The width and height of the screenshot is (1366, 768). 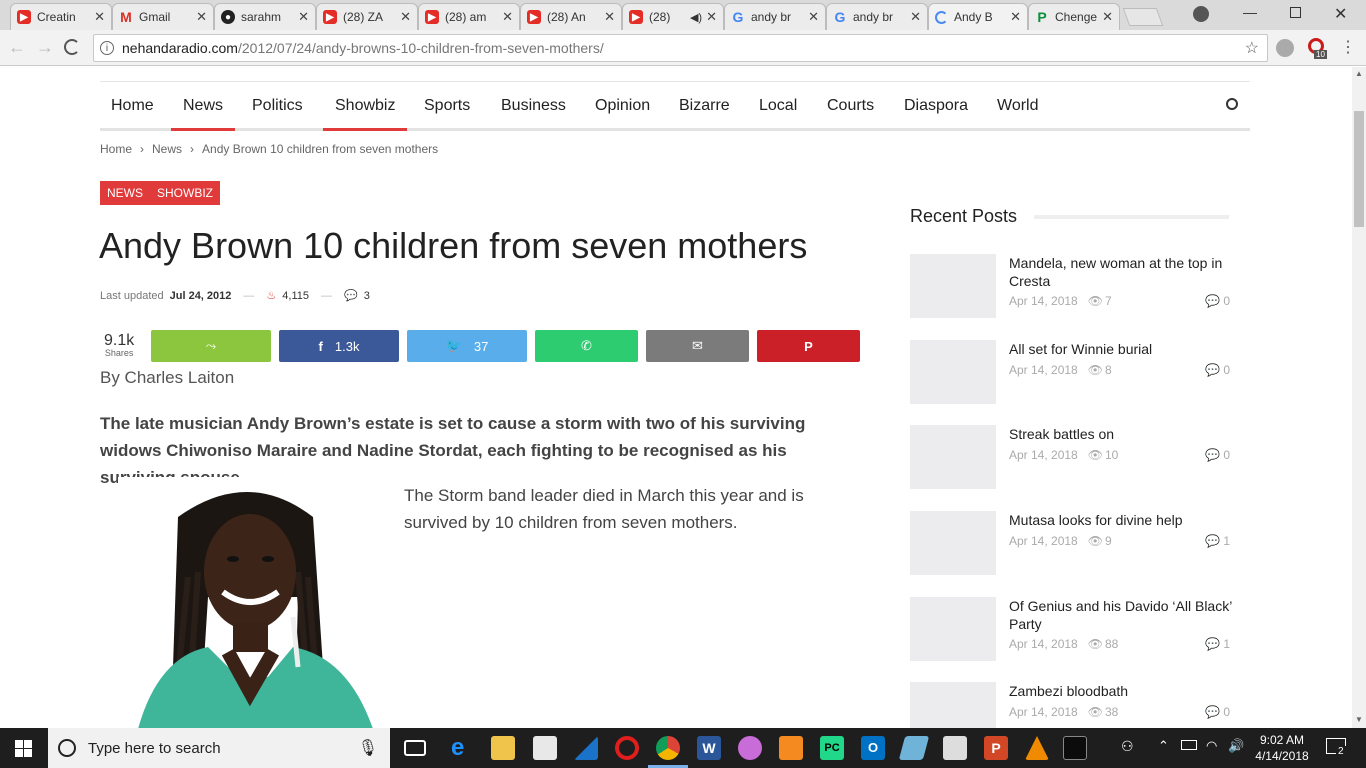 What do you see at coordinates (277, 106) in the screenshot?
I see `nav-politics: Politics` at bounding box center [277, 106].